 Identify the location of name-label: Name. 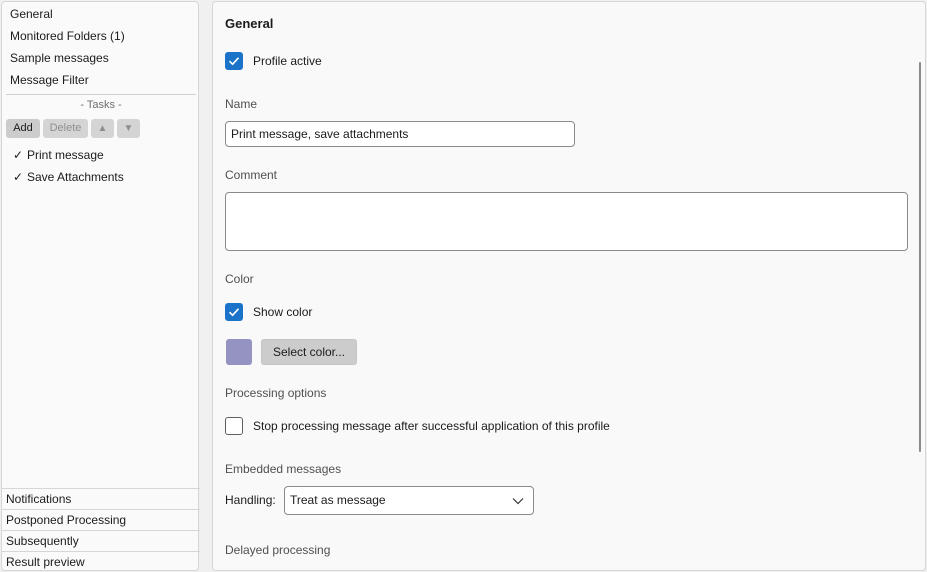
(241, 104).